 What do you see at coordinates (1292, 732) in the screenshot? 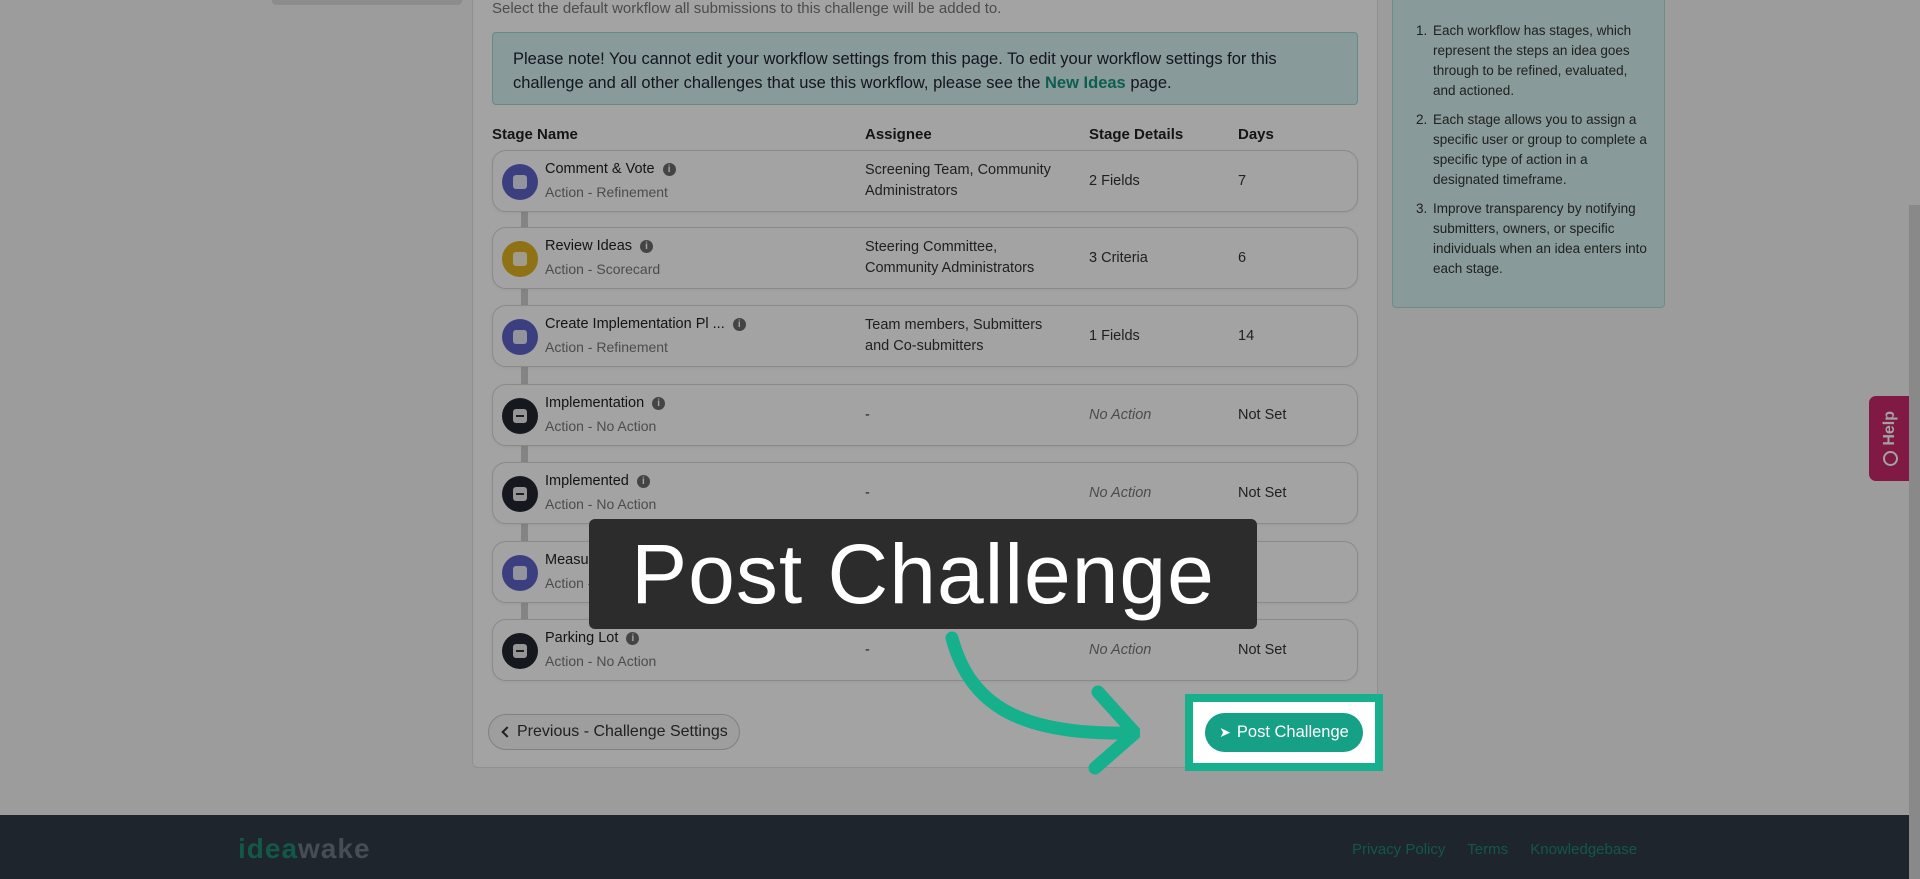
I see `post-challenge-label: Post Challenge` at bounding box center [1292, 732].